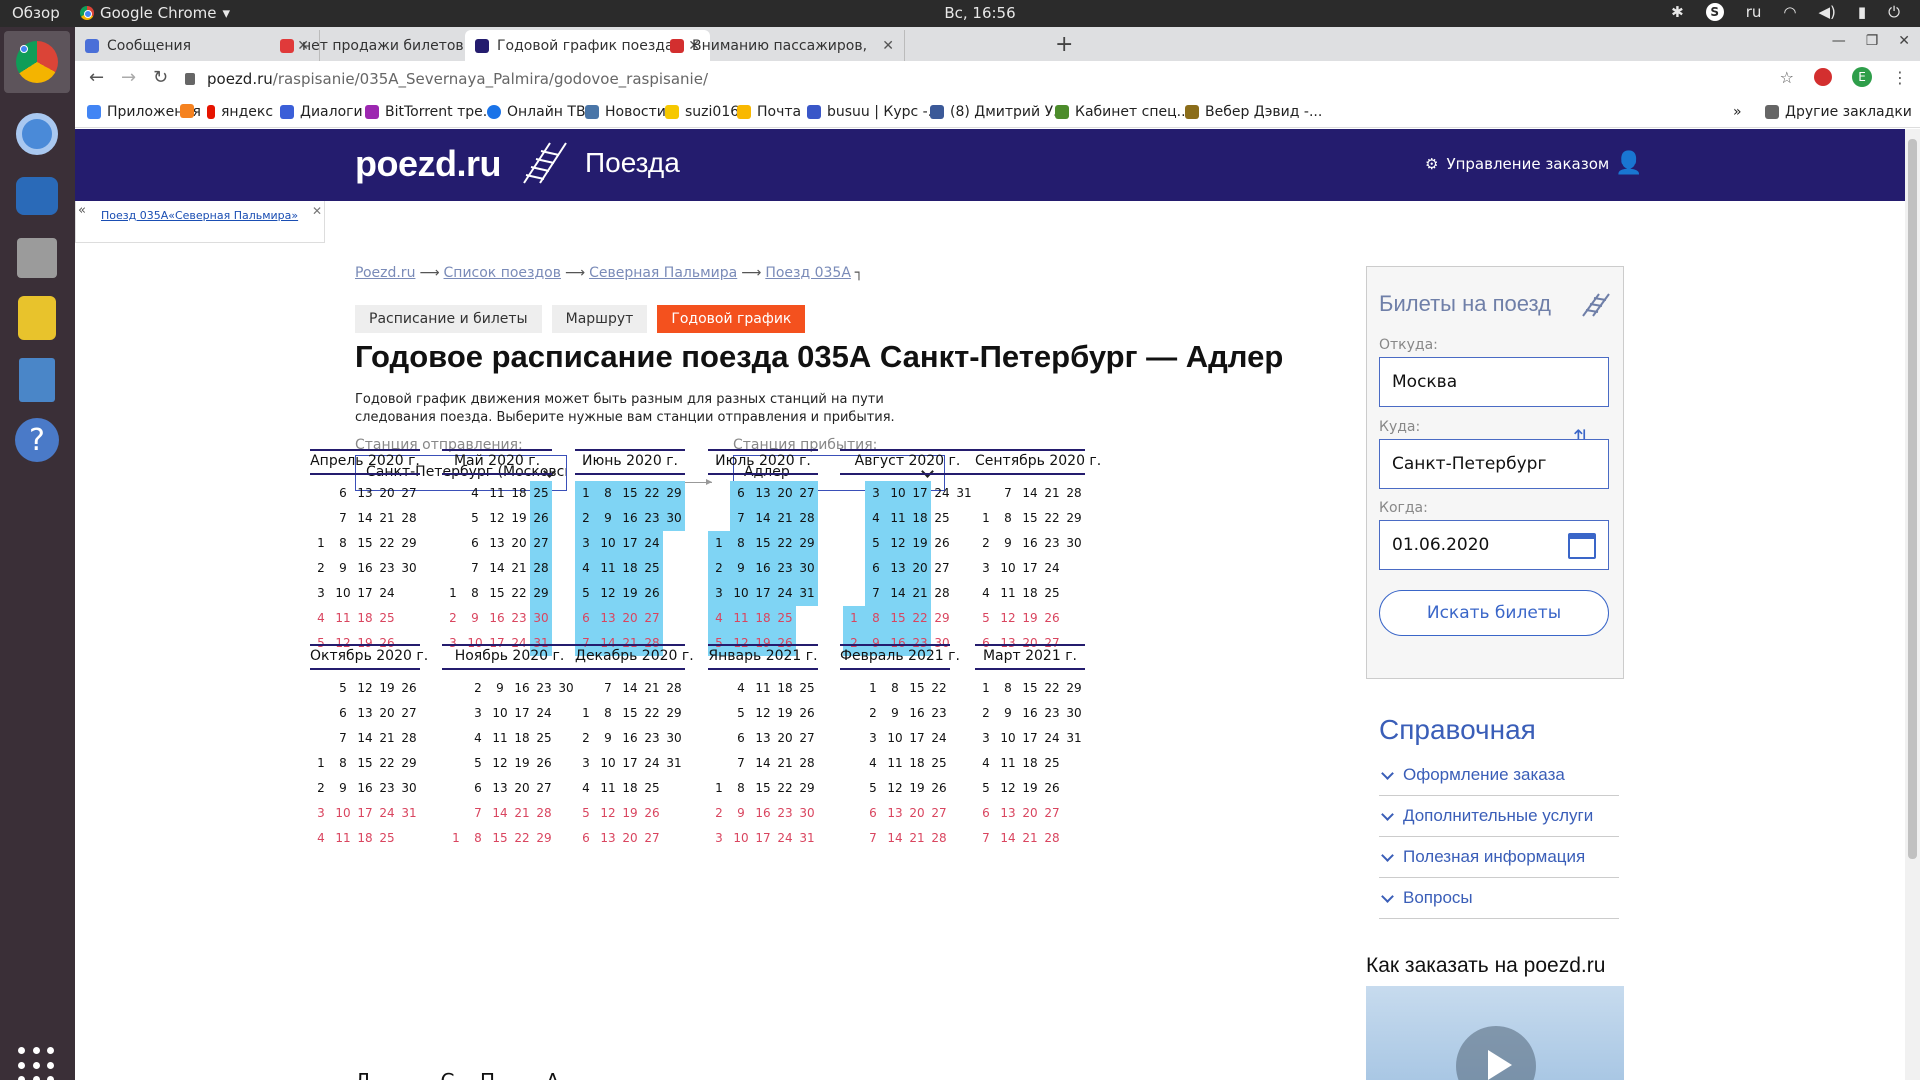 This screenshot has width=1920, height=1080. I want to click on bookmarks-overflow: », so click(1737, 112).